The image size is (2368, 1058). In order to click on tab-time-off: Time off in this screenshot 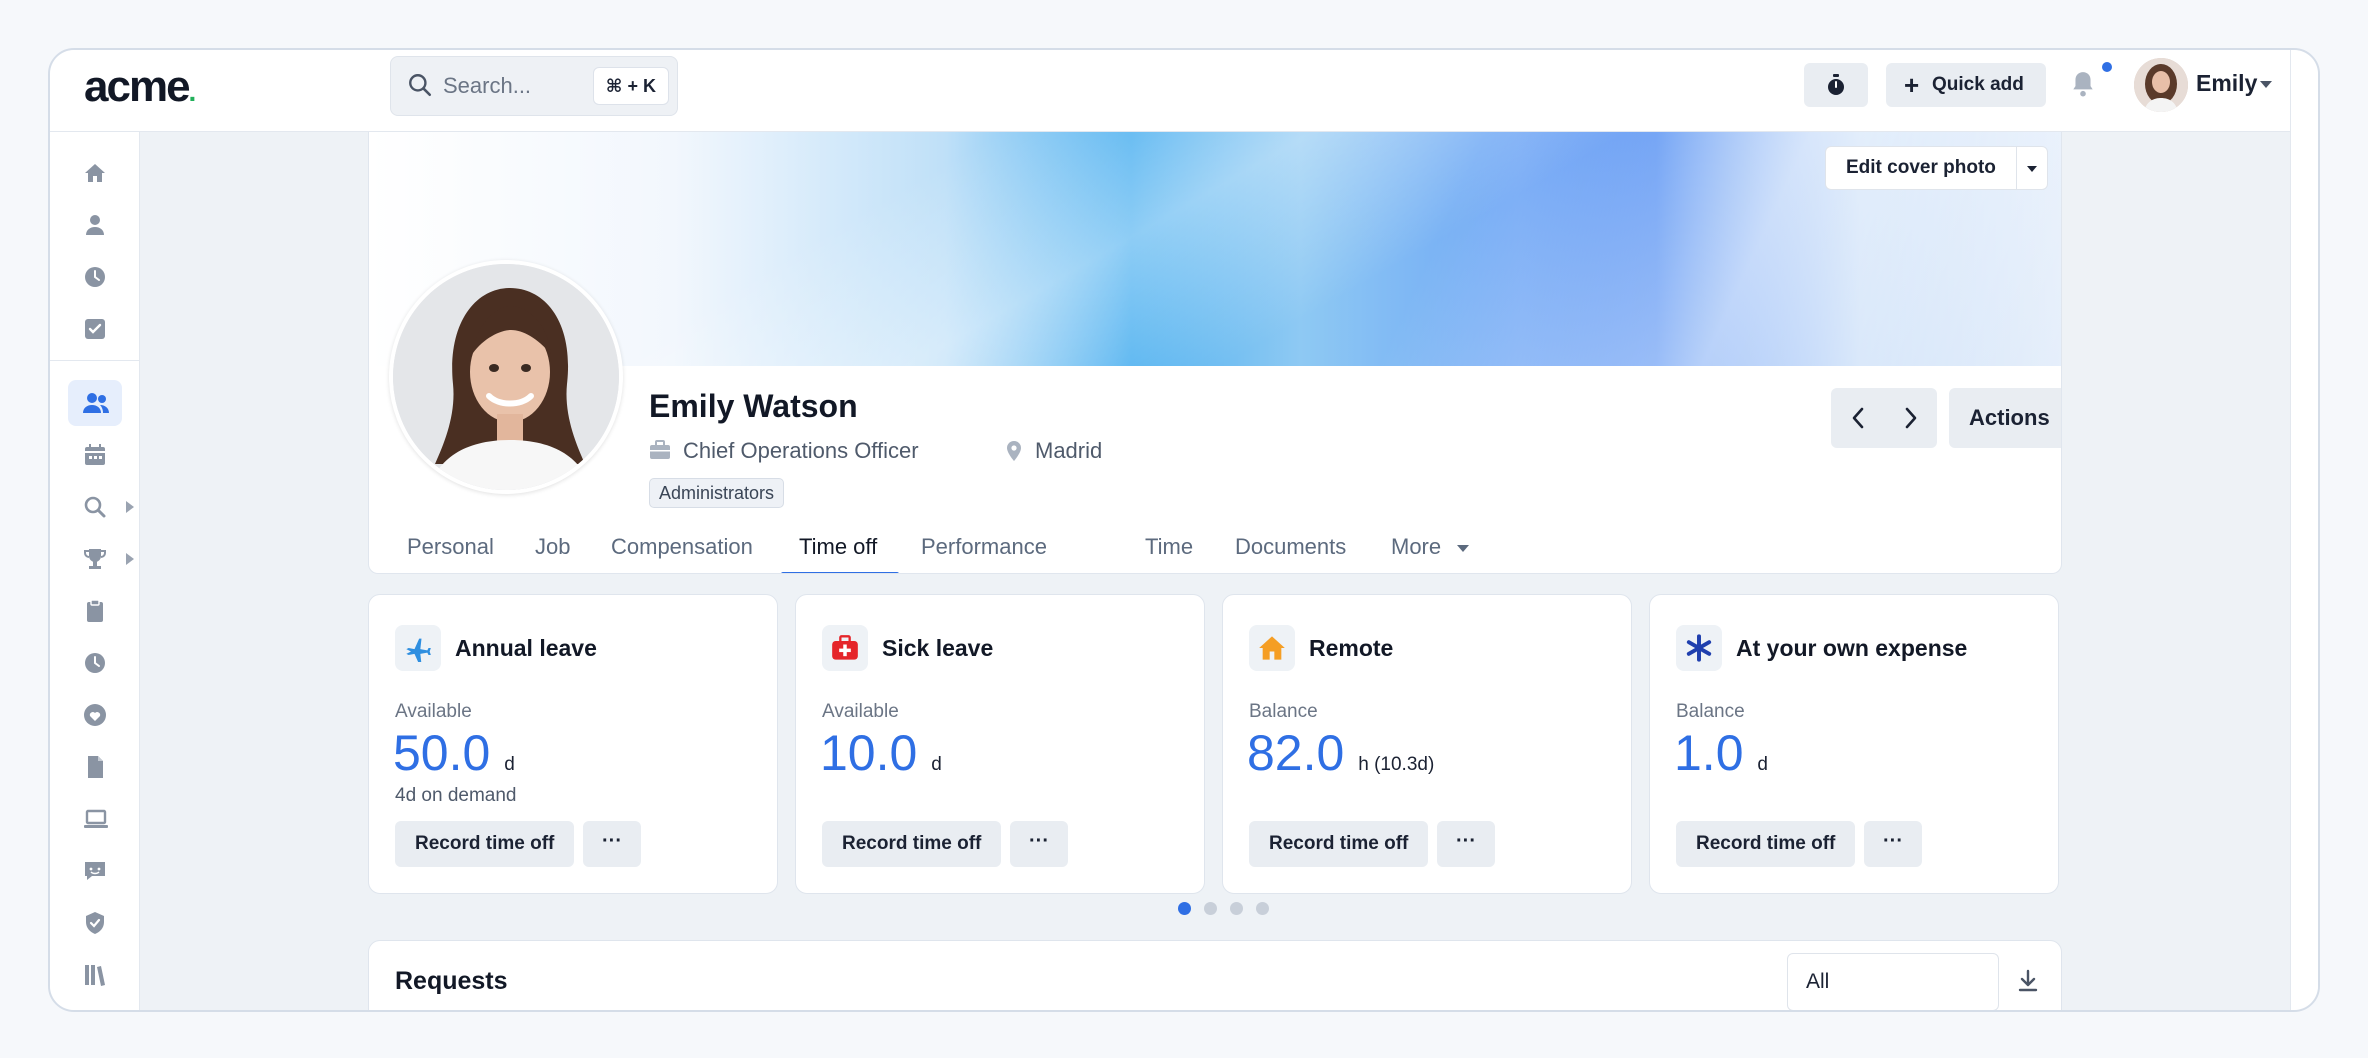, I will do `click(838, 547)`.